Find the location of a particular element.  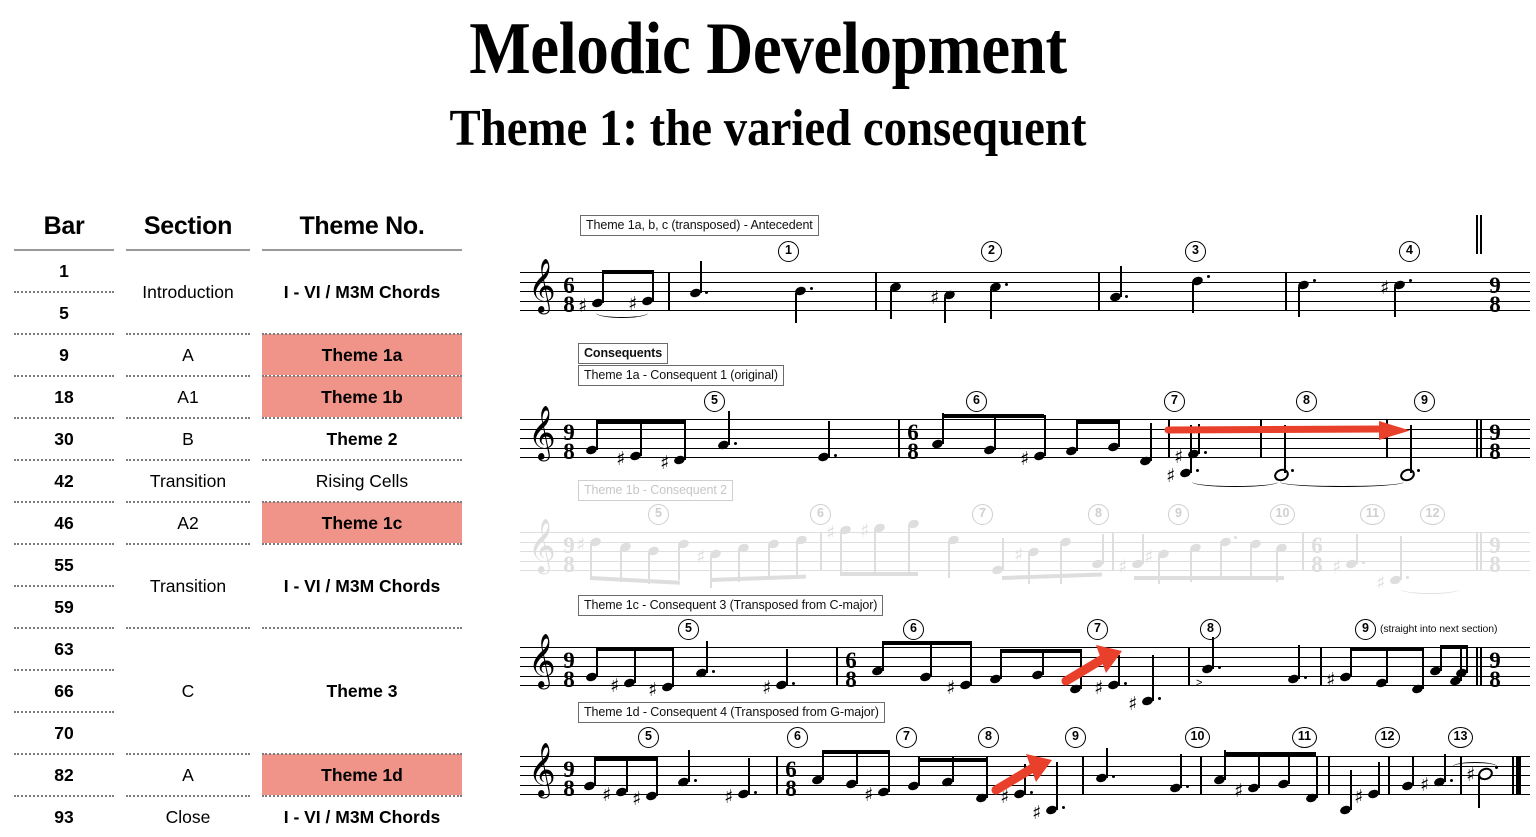

table-row: 46 A2 Theme 1c is located at coordinates (238, 522).